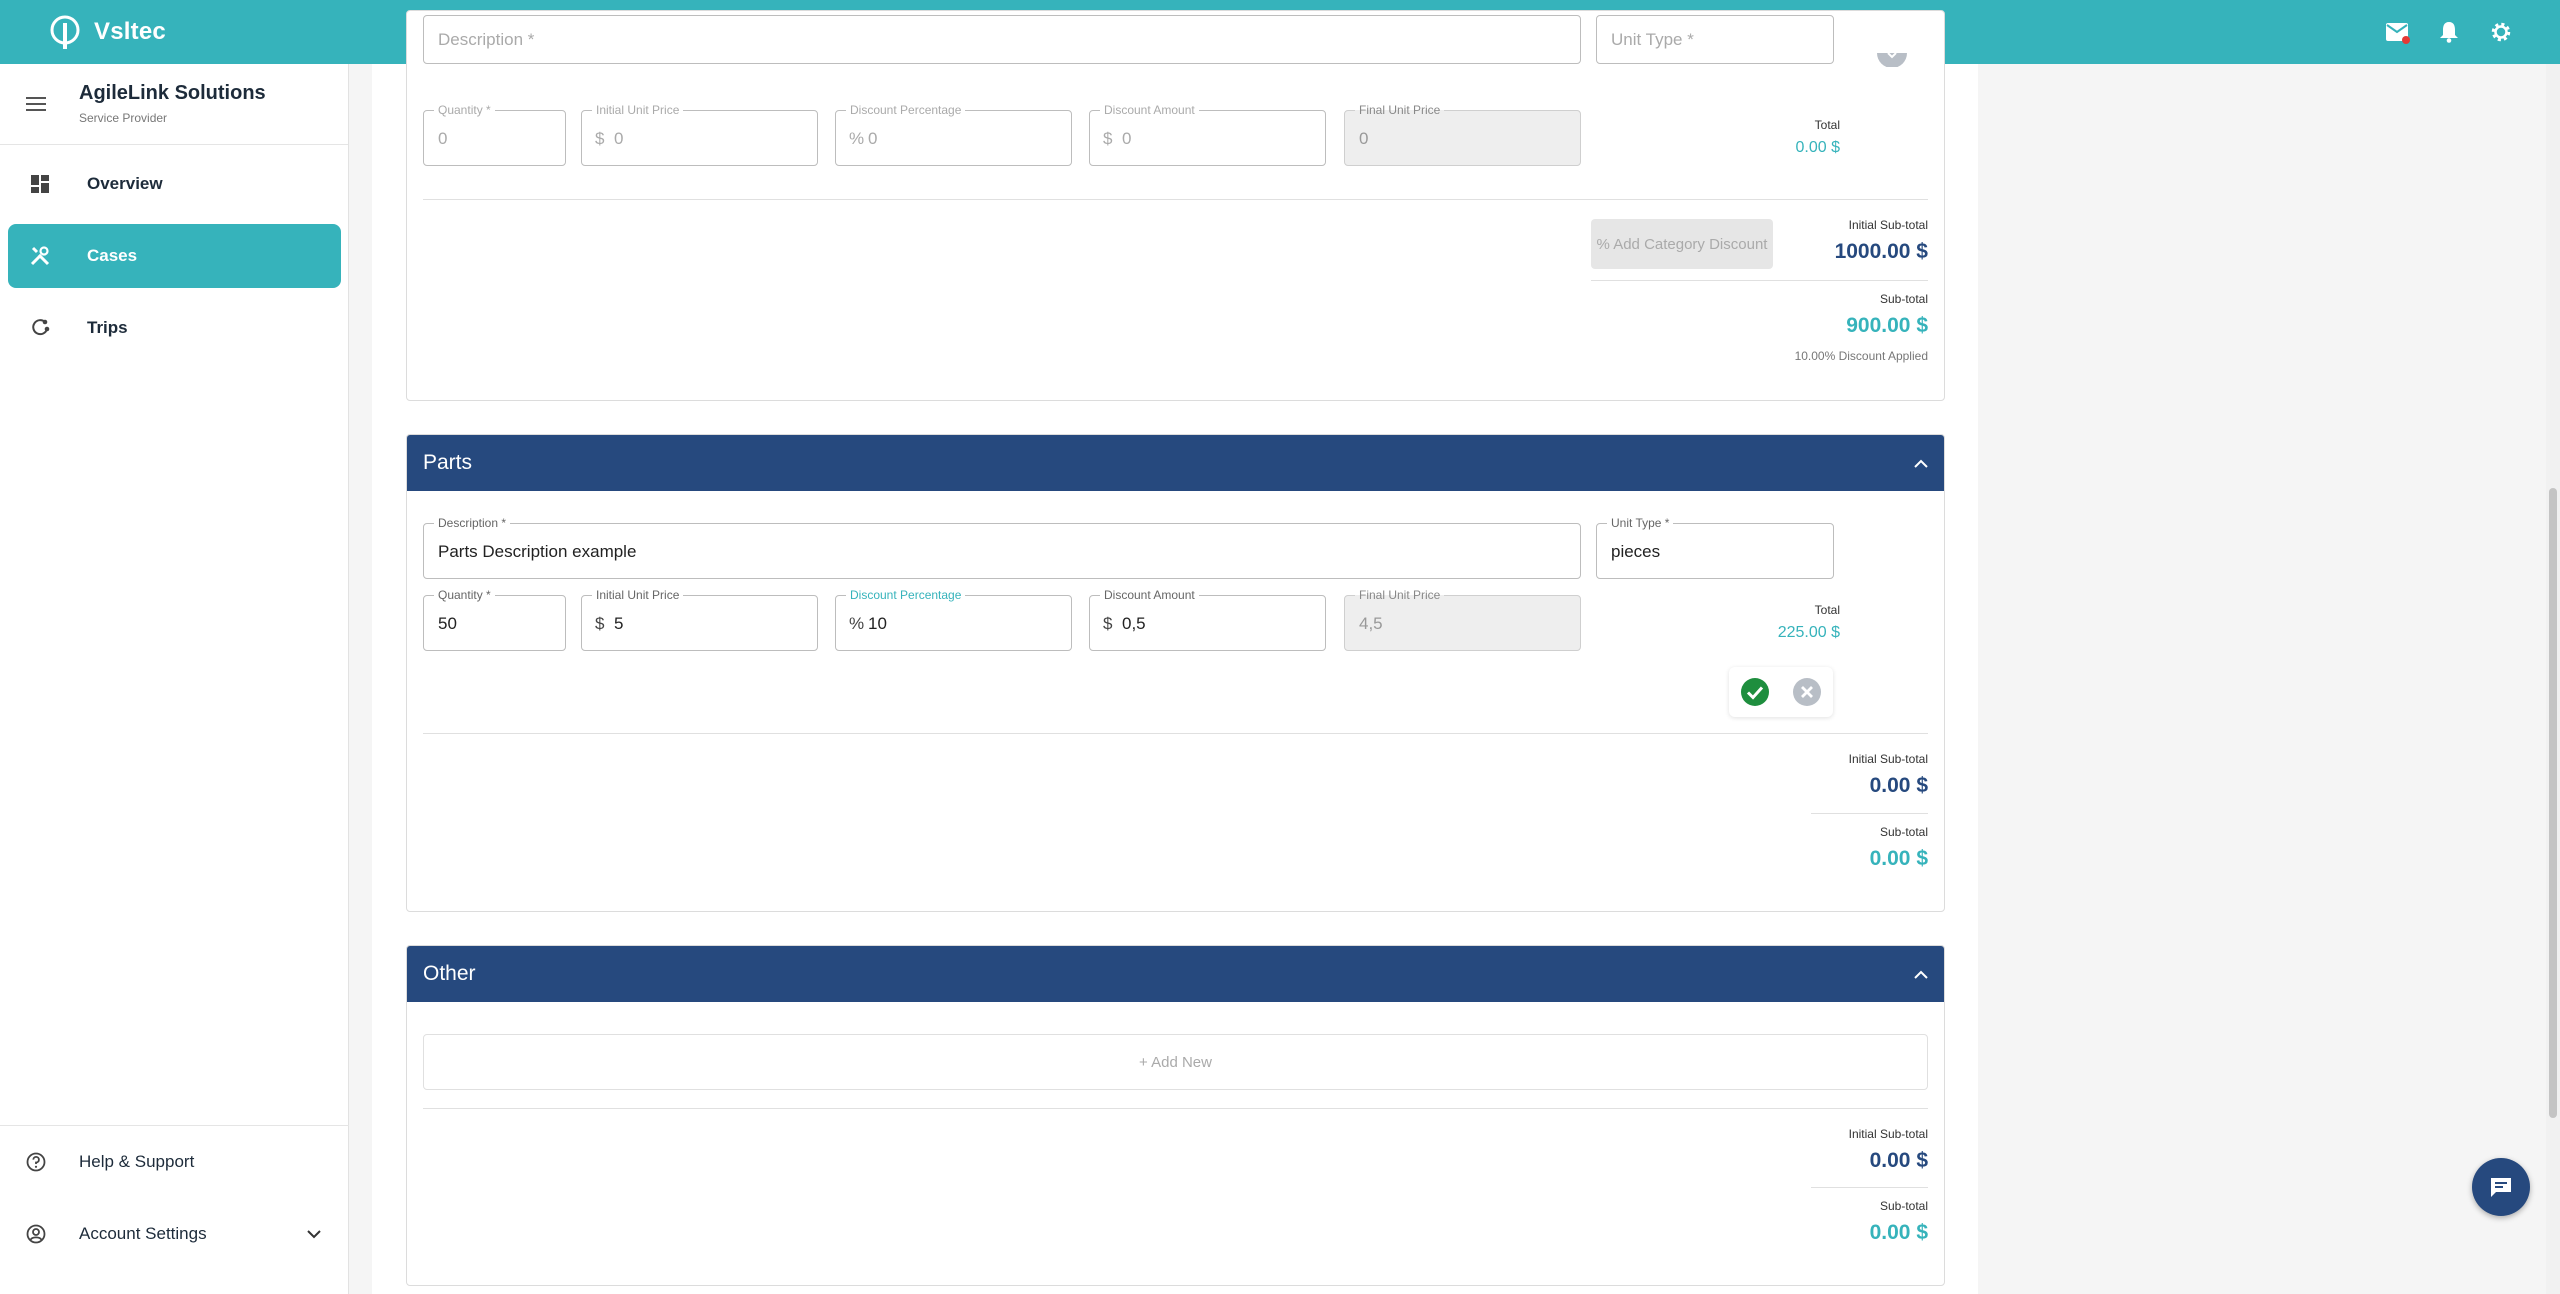 This screenshot has height=1294, width=2560. What do you see at coordinates (1207, 619) in the screenshot?
I see `parts-discount-amount-field: Discount Amount $ 0,5` at bounding box center [1207, 619].